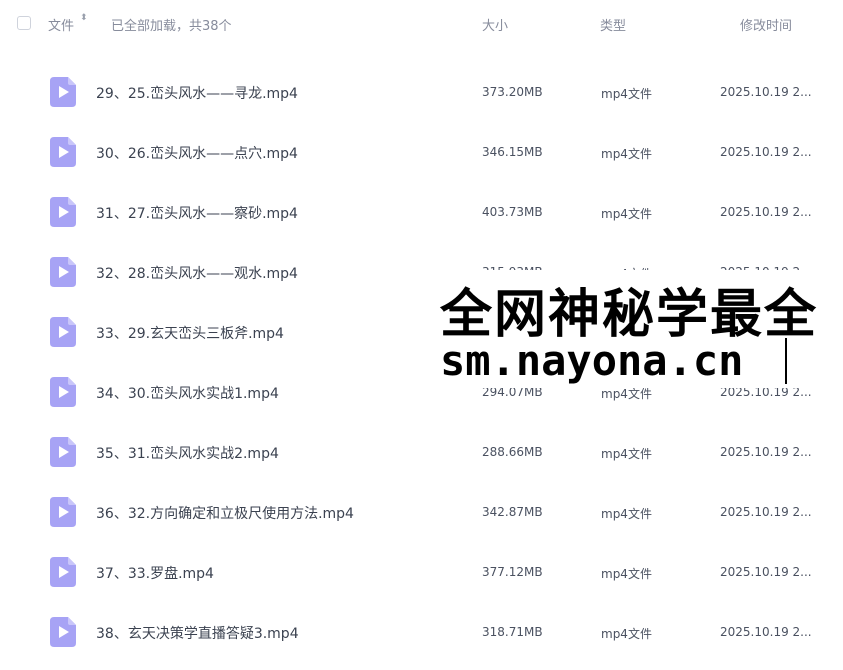  I want to click on file-size: 403.73MB, so click(512, 212).